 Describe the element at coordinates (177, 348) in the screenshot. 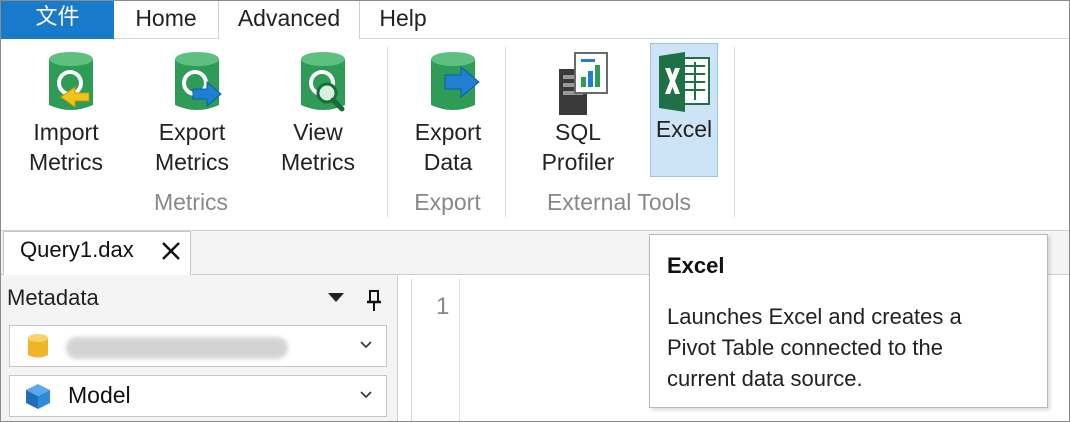

I see `database-name-redacted` at that location.